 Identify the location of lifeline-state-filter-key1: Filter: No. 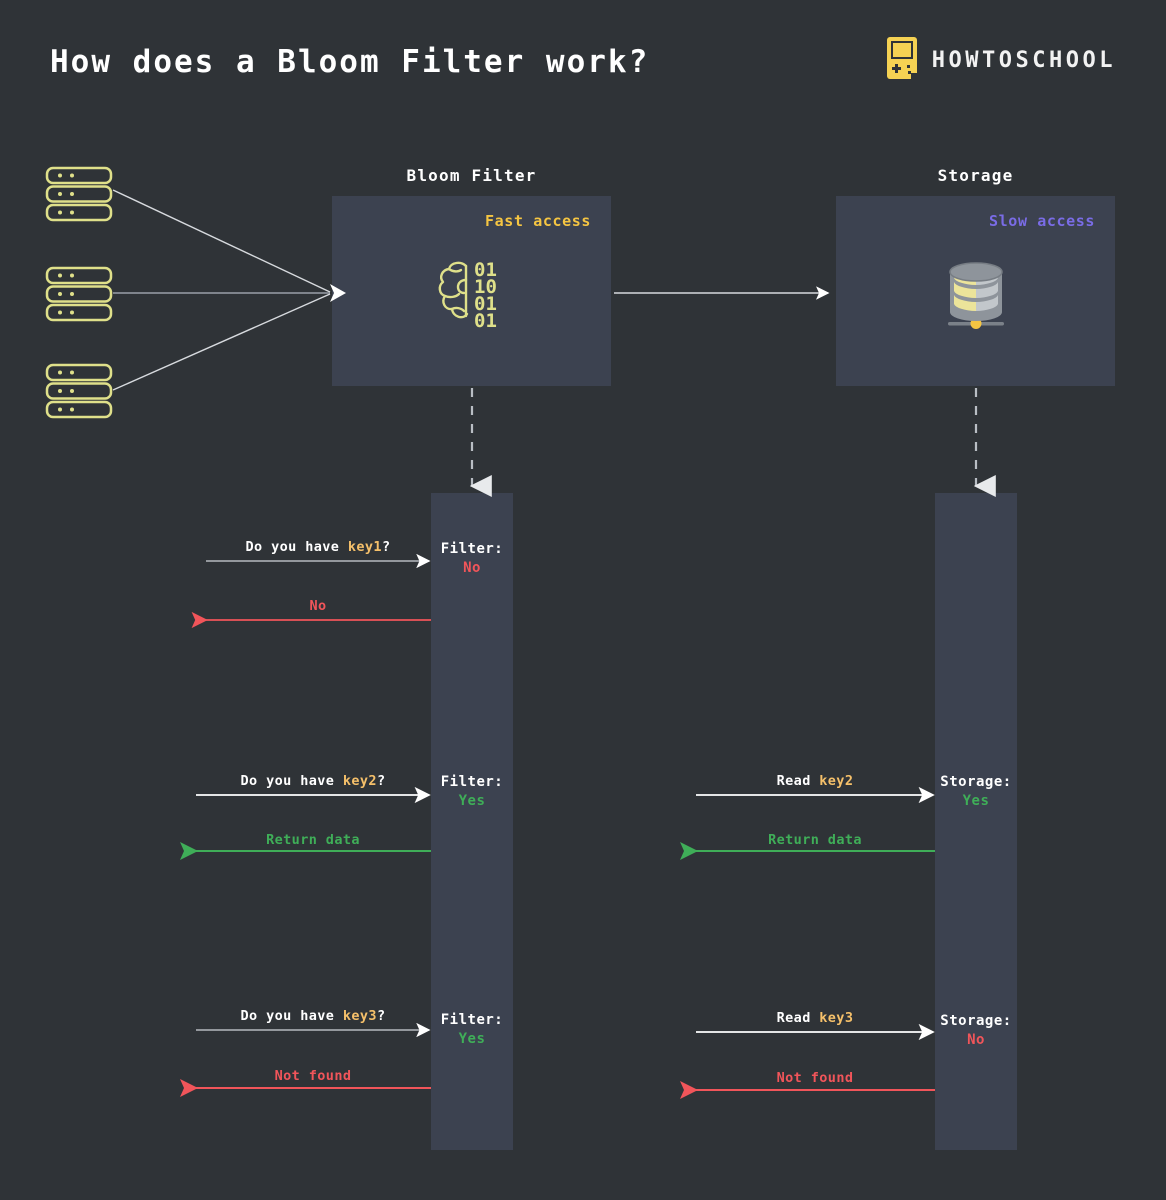
(472, 559).